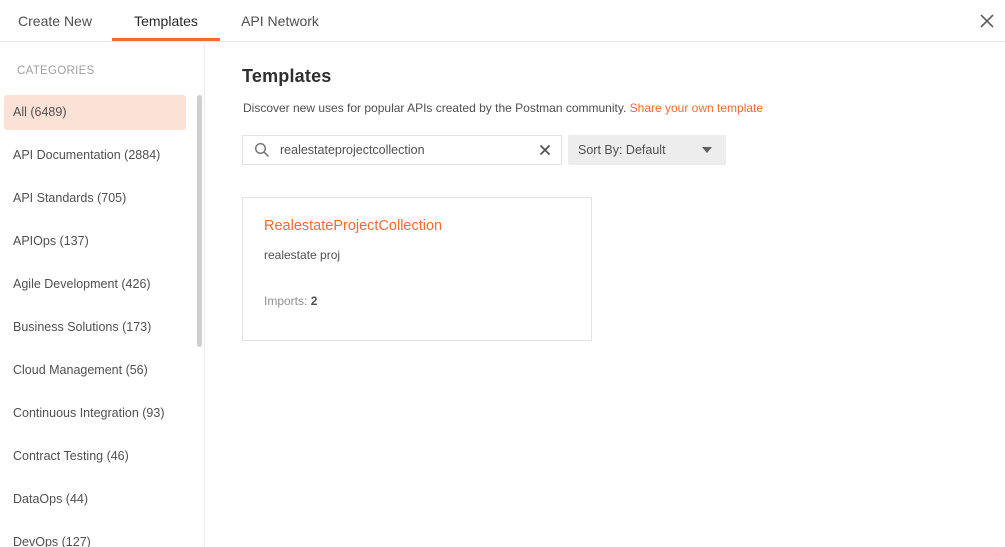  Describe the element at coordinates (280, 21) in the screenshot. I see `tab-api-network: API Network` at that location.